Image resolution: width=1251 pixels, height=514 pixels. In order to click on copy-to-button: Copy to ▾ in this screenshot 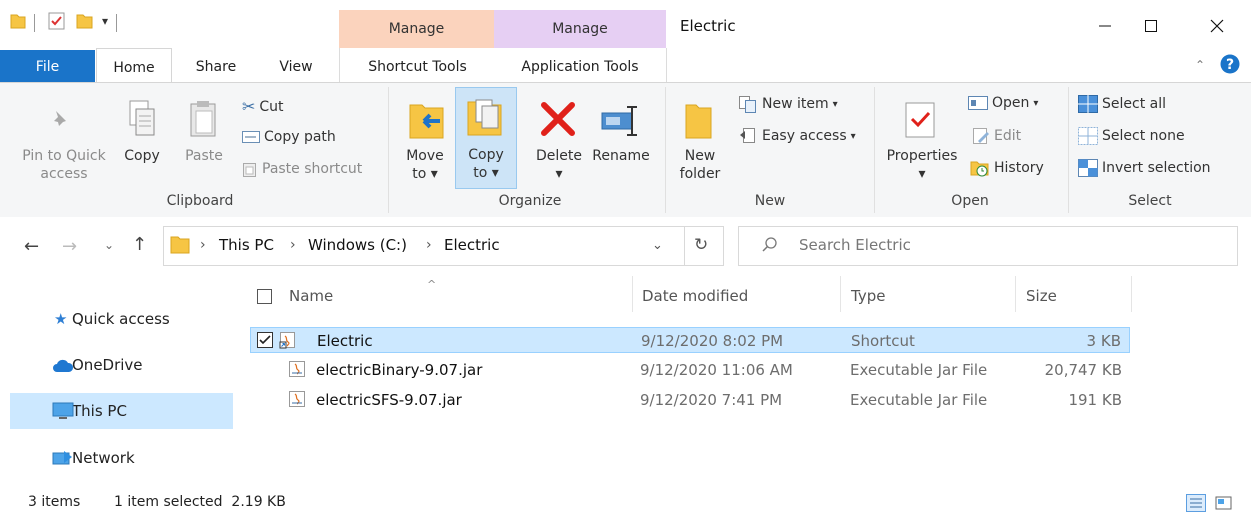, I will do `click(486, 138)`.